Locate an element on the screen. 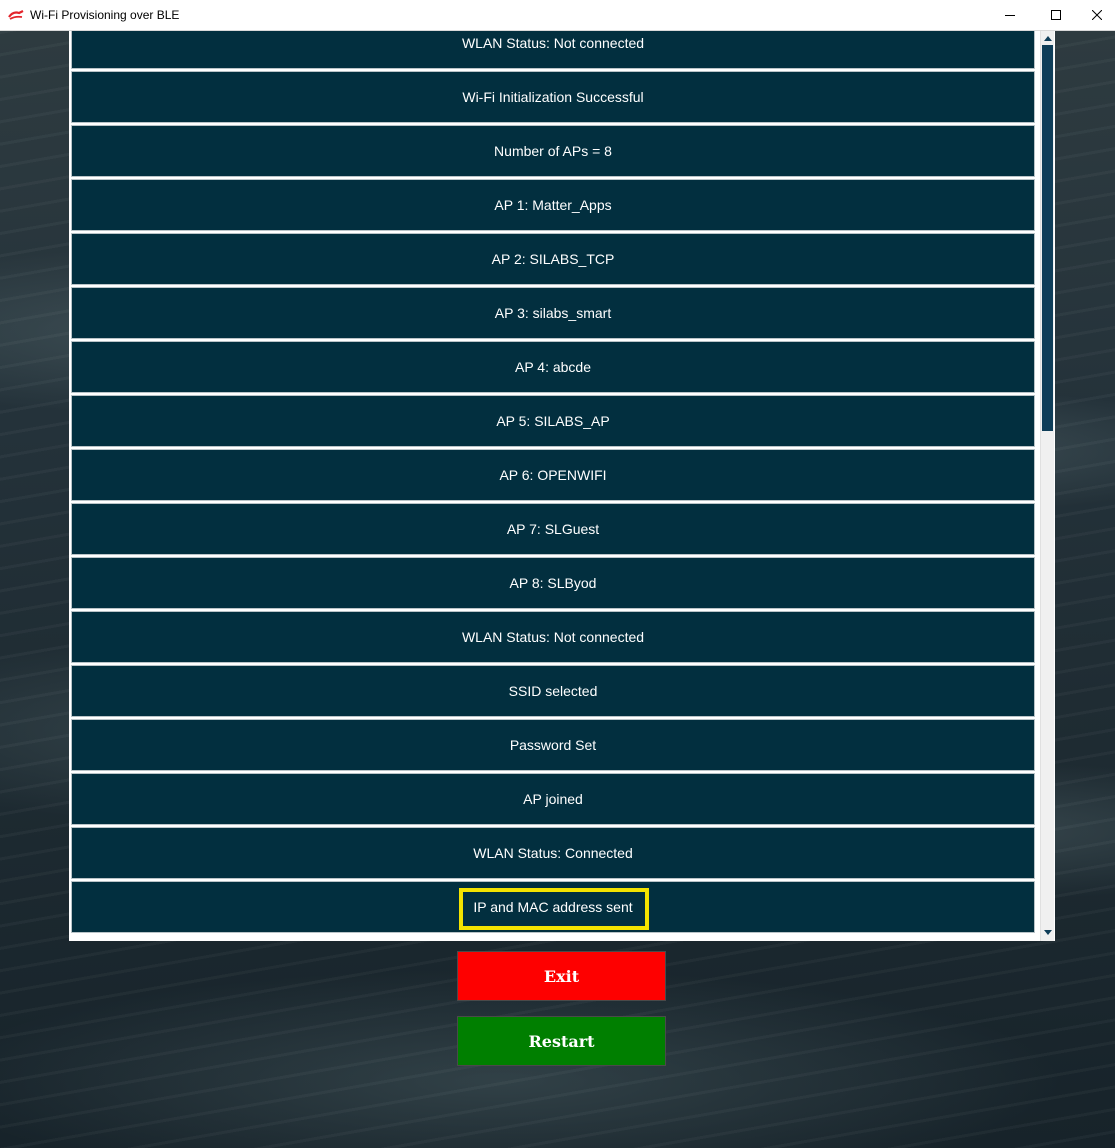 The image size is (1115, 1148). app-logo-icon is located at coordinates (16, 15).